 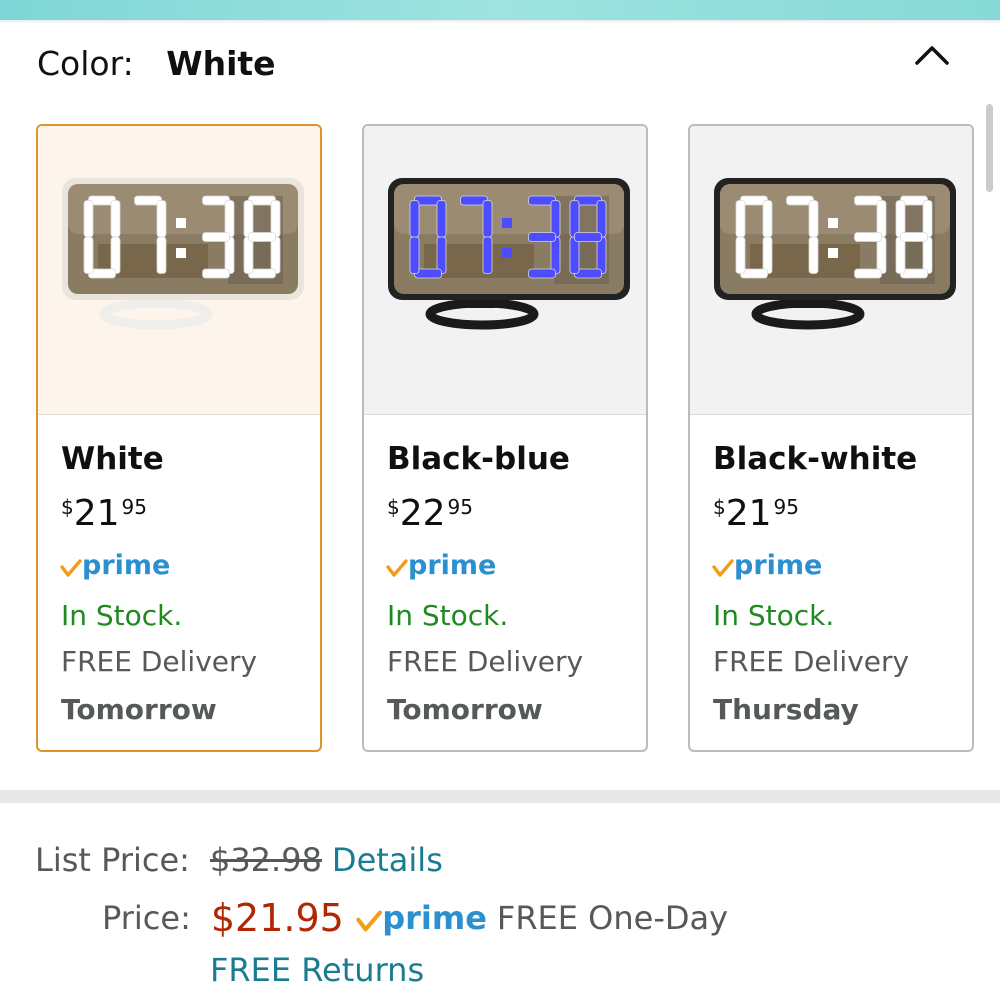 I want to click on details-link: Details, so click(x=387, y=860).